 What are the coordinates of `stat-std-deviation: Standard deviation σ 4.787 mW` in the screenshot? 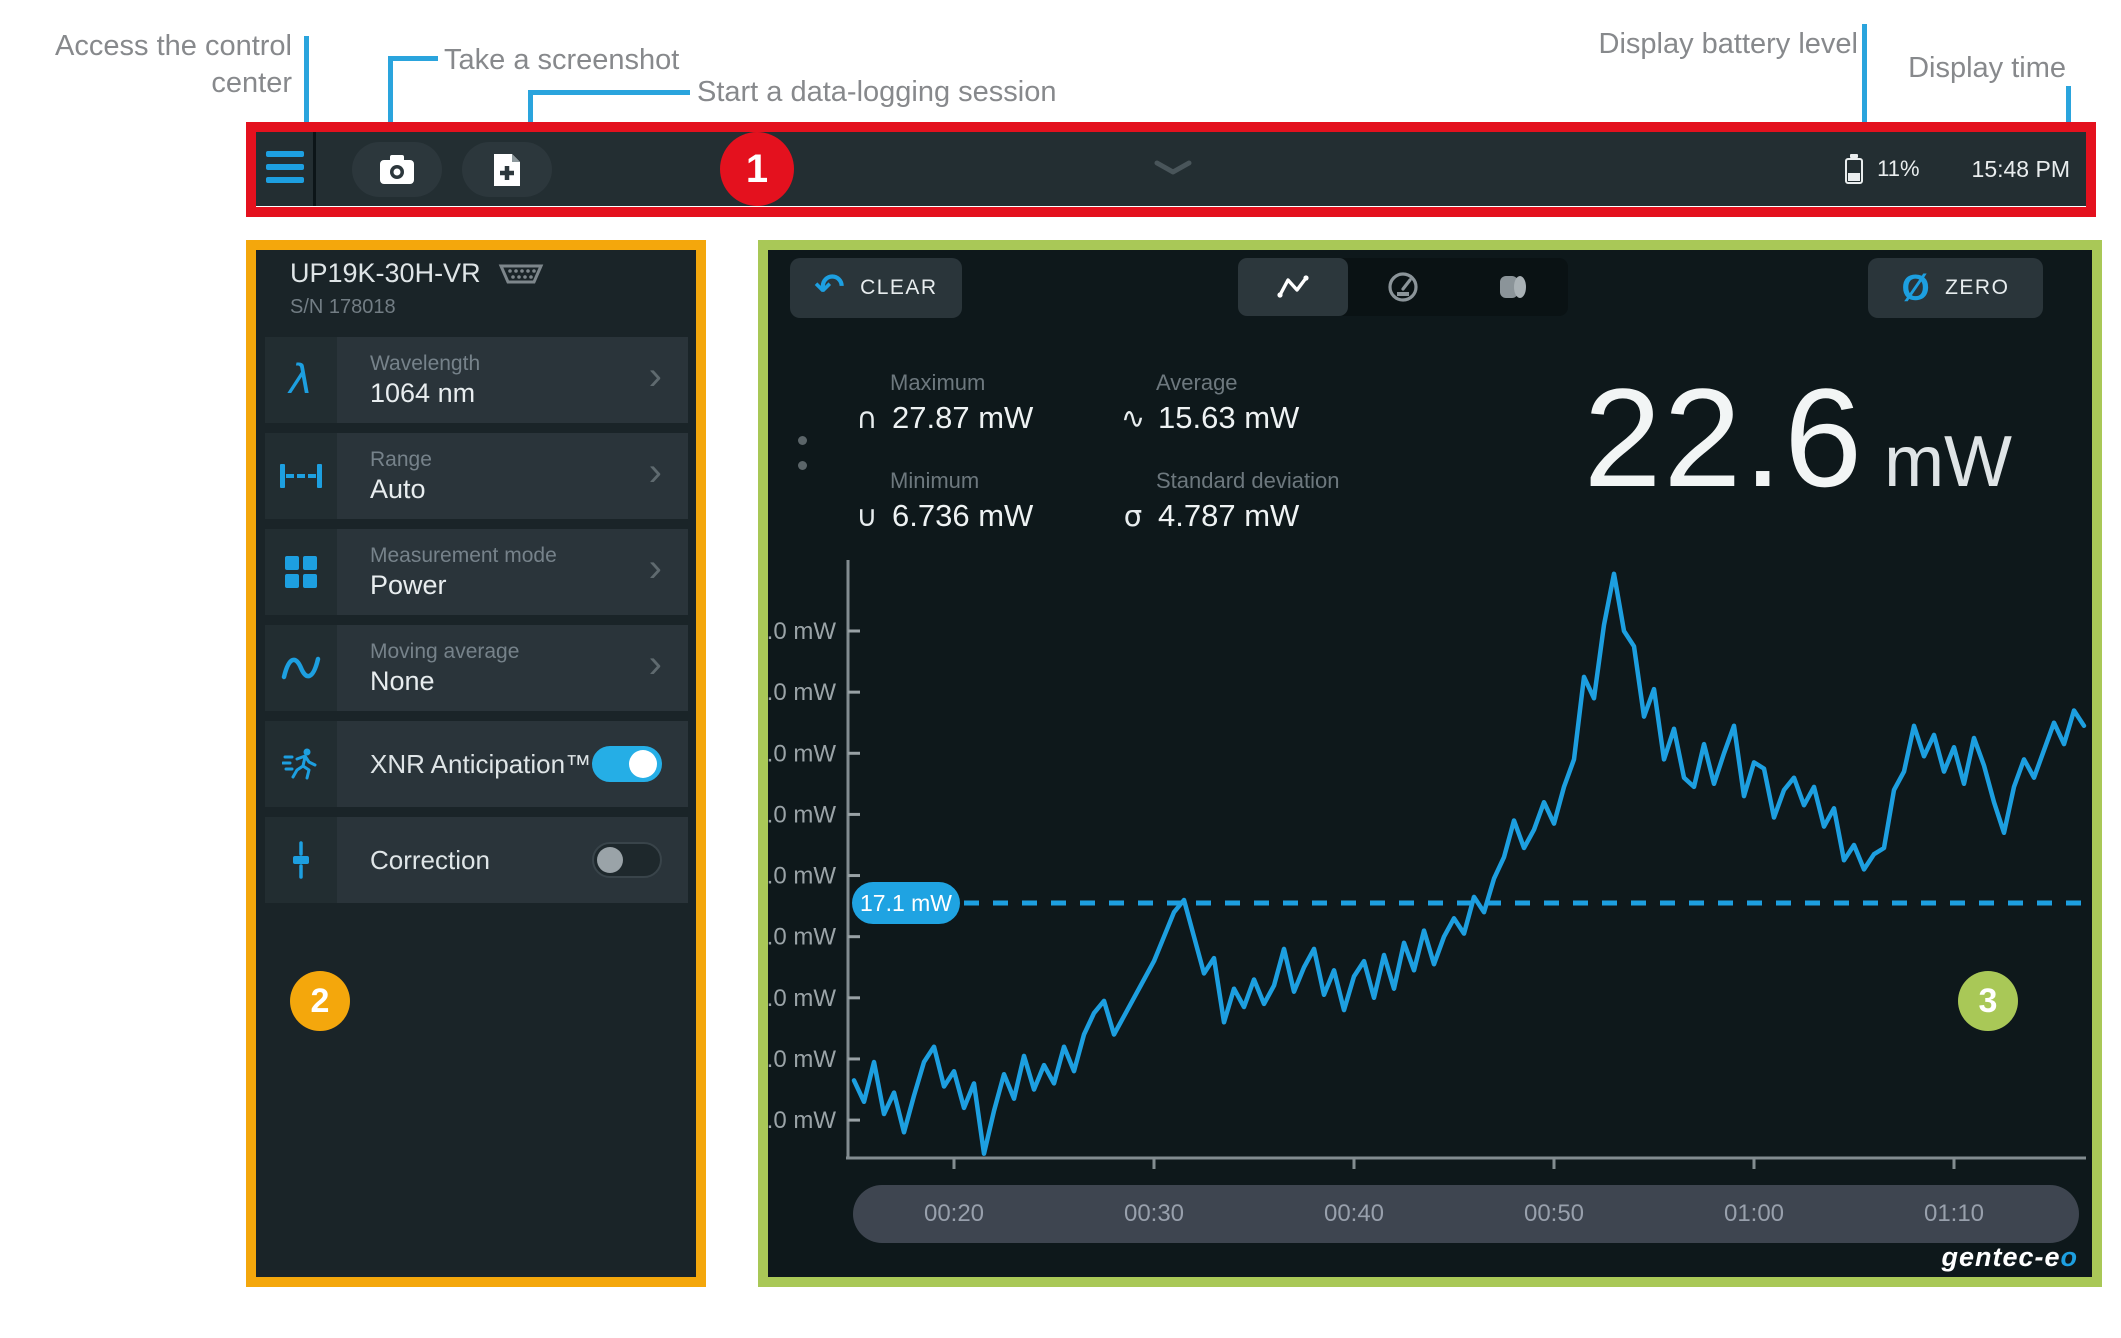 It's located at (1283, 501).